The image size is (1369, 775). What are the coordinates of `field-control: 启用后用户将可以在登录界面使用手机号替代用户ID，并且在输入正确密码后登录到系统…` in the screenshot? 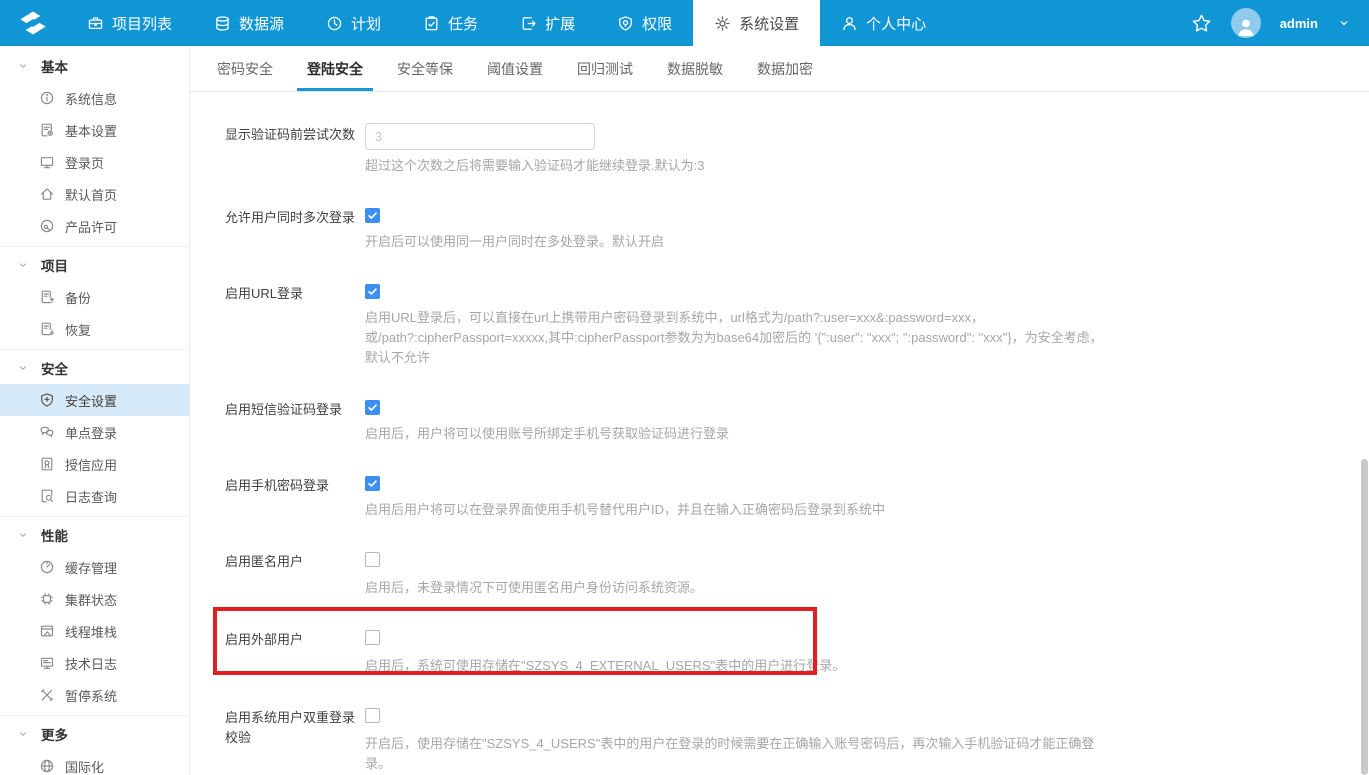 It's located at (625, 497).